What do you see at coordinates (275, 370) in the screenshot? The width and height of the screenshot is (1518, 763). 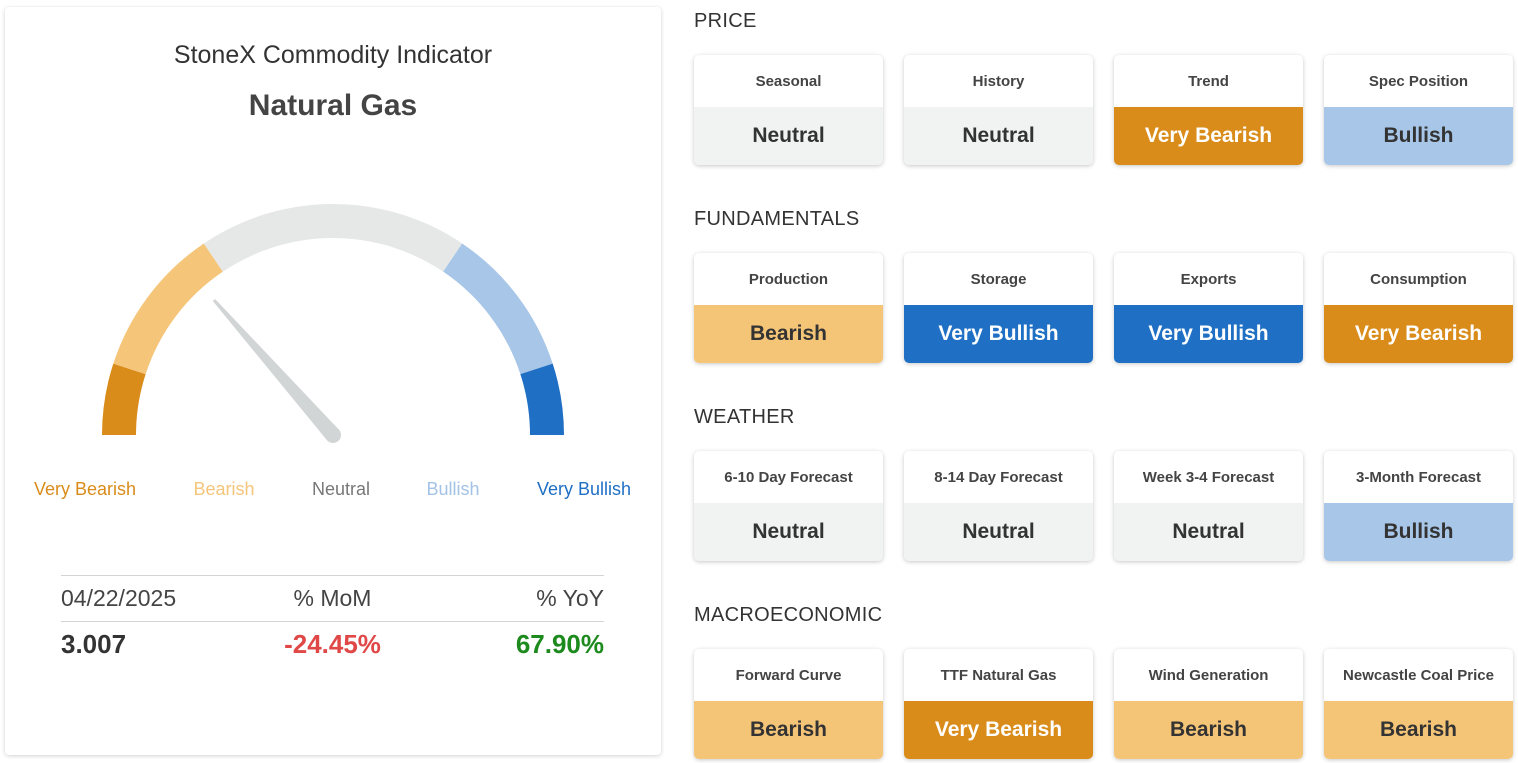 I see `gauge-needle` at bounding box center [275, 370].